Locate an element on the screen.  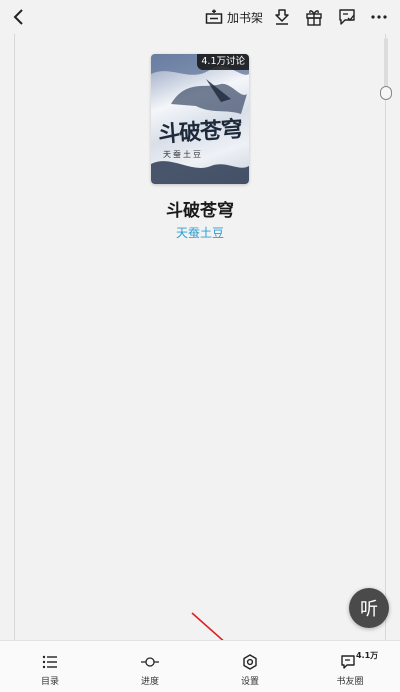
bottom-nav: 目录 进度 设置 4.1万 书友圈 is located at coordinates (200, 666).